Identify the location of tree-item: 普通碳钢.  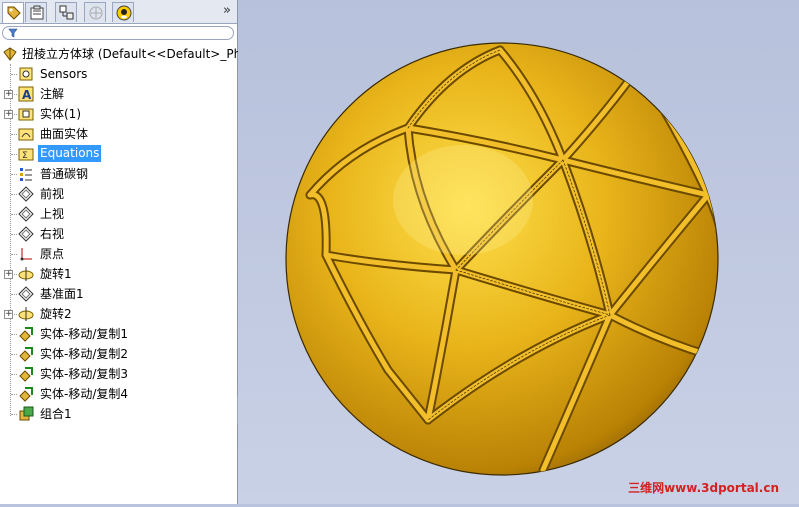
(118, 174).